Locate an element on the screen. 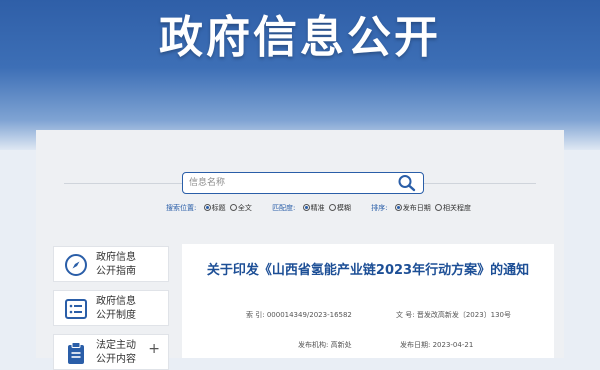 The image size is (600, 370). sidebar-item-system: 政府信息 公开制度 is located at coordinates (111, 308).